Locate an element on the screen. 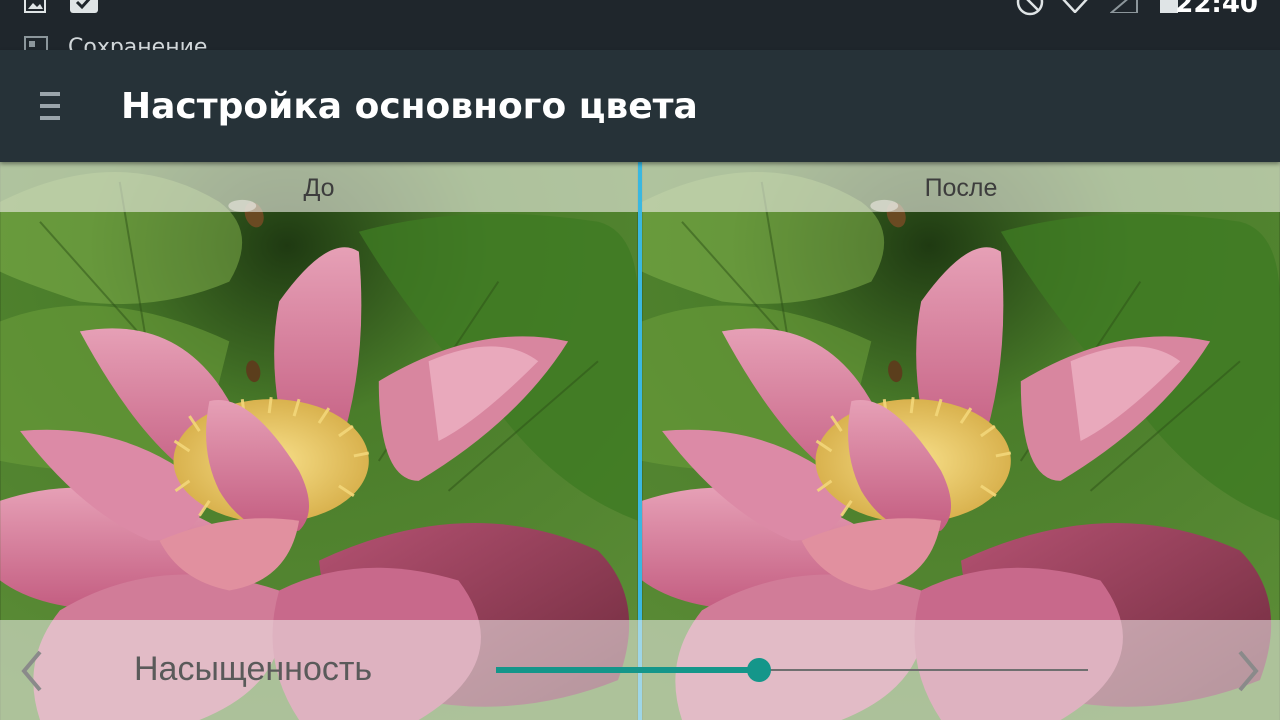  status-clock: 22:40 is located at coordinates (1216, 9).